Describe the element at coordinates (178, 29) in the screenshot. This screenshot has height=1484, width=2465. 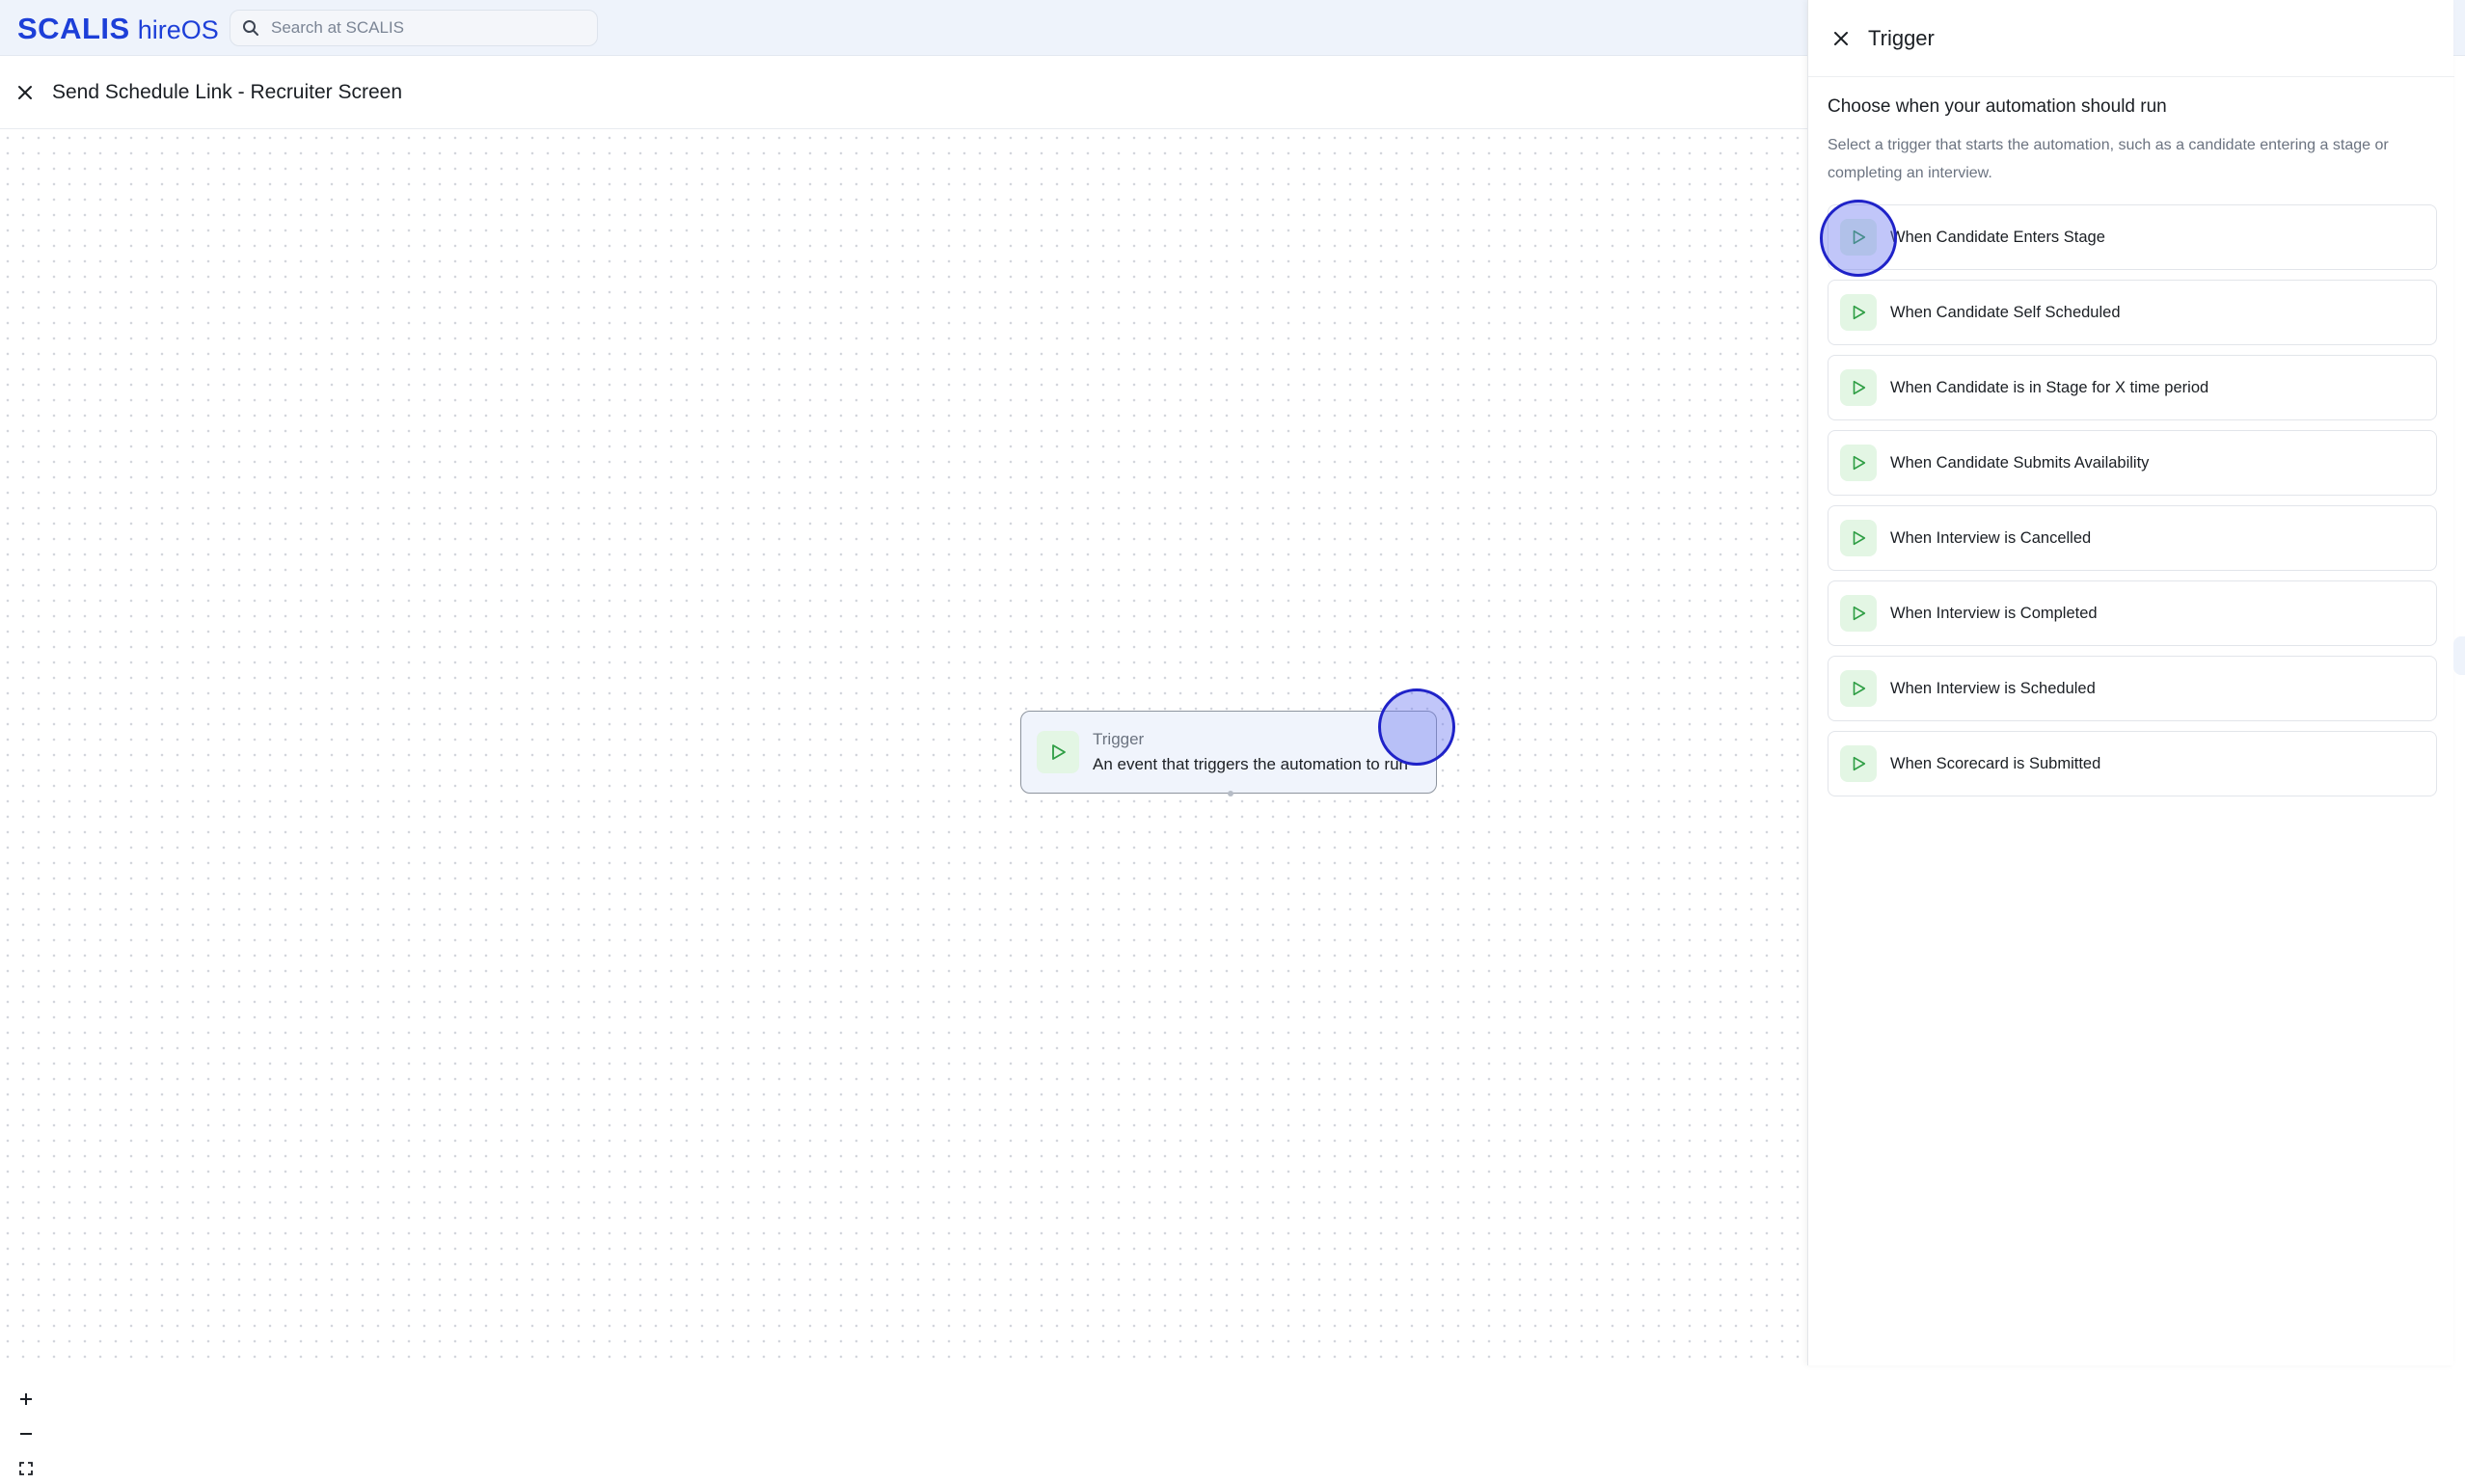
I see `logo-product: hireOS` at that location.